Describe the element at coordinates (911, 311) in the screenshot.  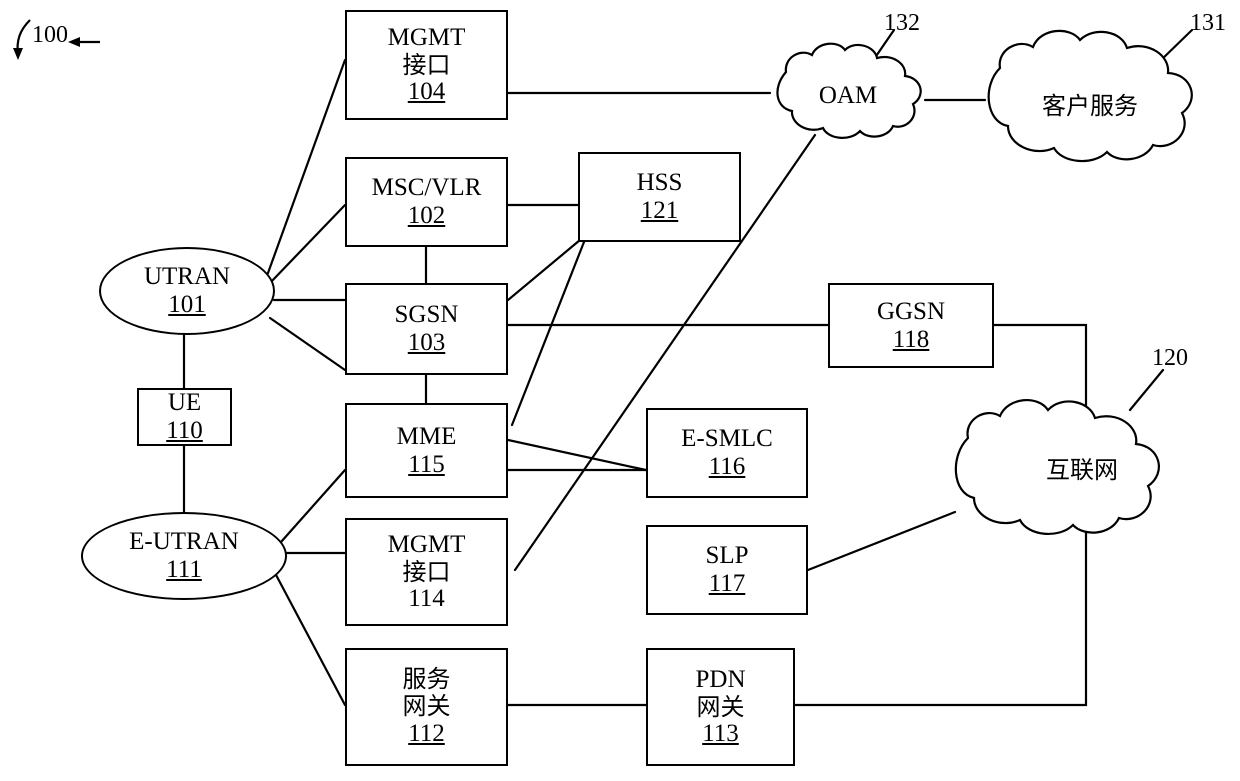
I see `node-label-line1: GGSN` at that location.